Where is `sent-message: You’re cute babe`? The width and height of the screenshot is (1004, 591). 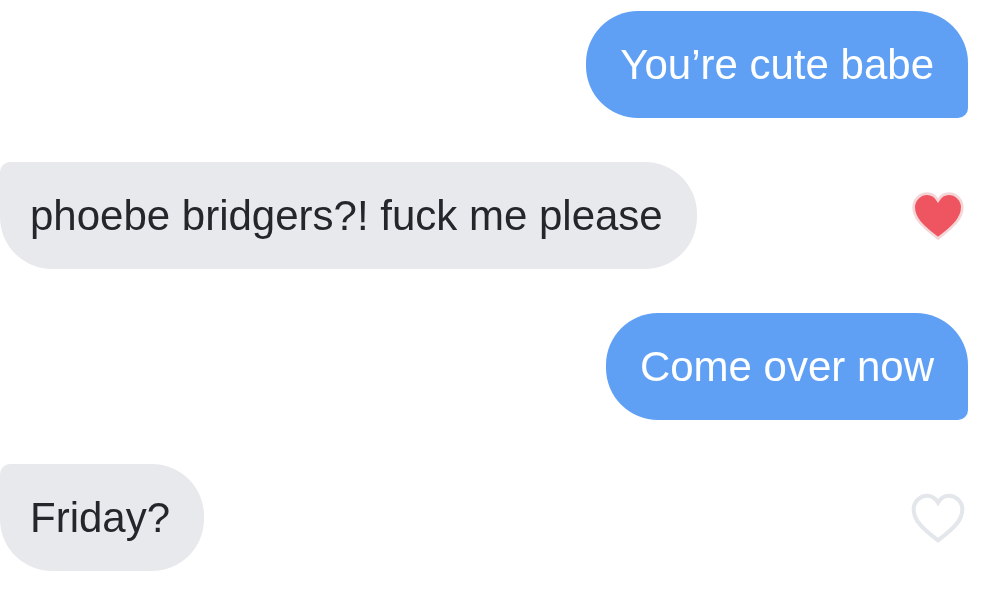
sent-message: You’re cute babe is located at coordinates (777, 64).